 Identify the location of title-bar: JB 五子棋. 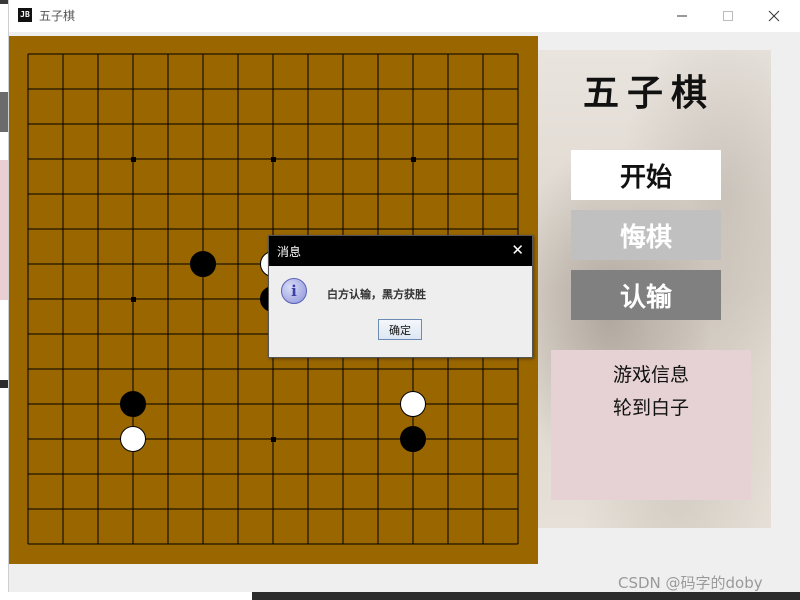
(404, 16).